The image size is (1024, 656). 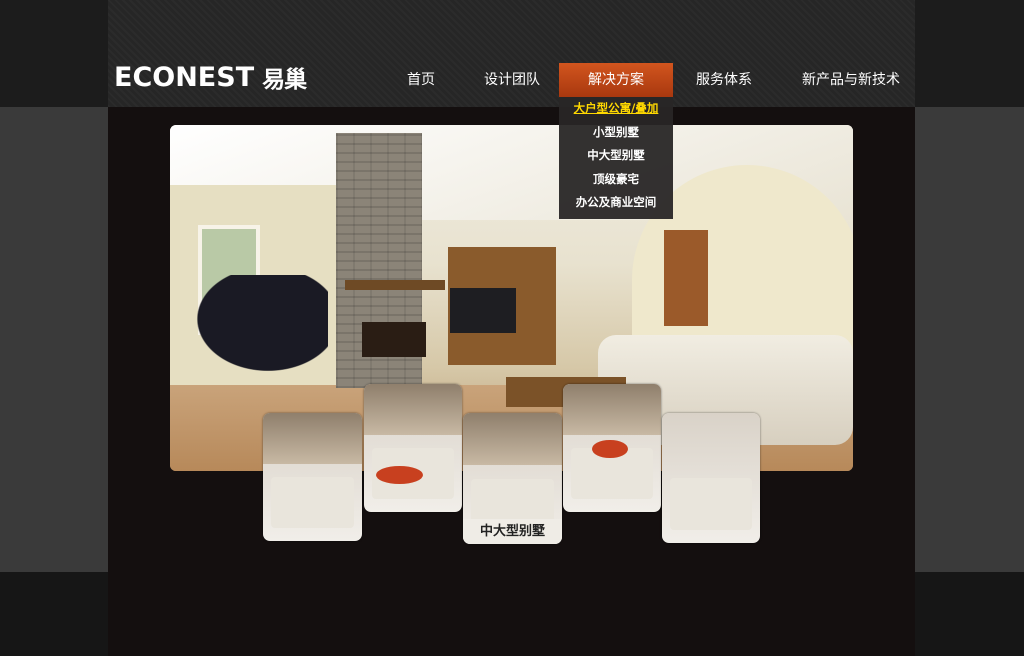 I want to click on solutions-dropdown: 大户型公寓/叠加 小型别墅 中大型别墅 顶级豪宅 办公及商业空间, so click(x=616, y=158).